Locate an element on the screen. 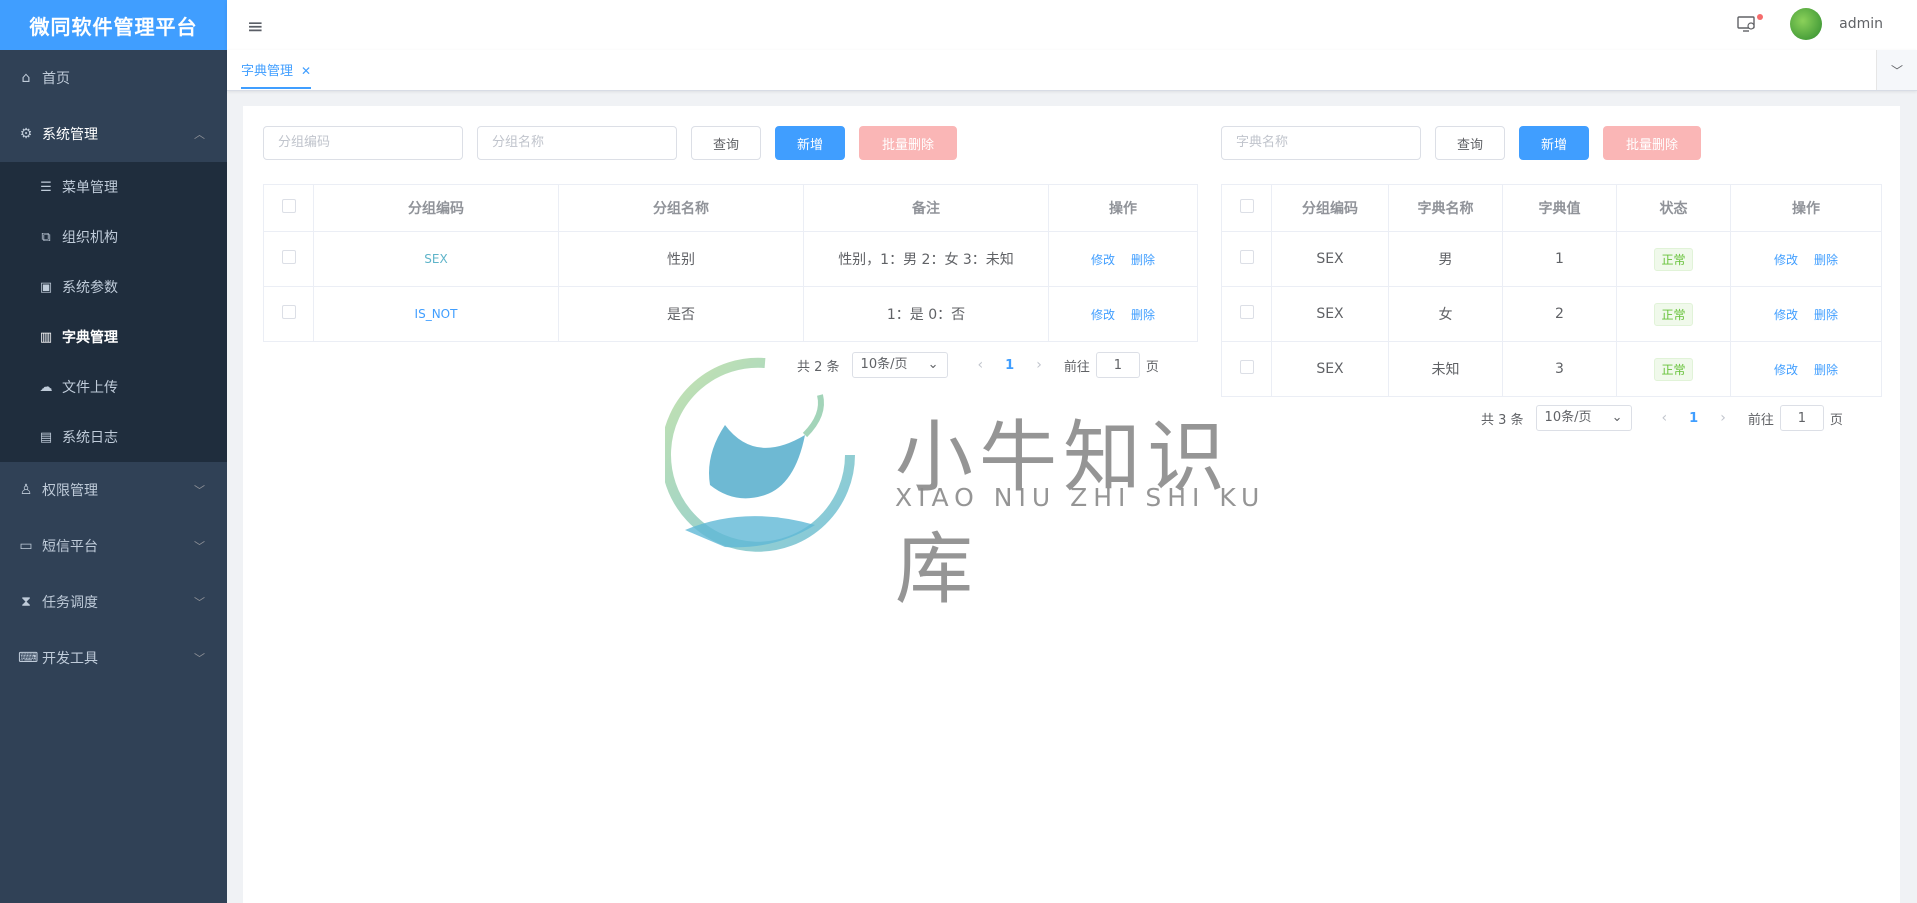 The height and width of the screenshot is (903, 1917). sidebar-item-permission: ♙ 权限管理 ﹀ is located at coordinates (113, 490).